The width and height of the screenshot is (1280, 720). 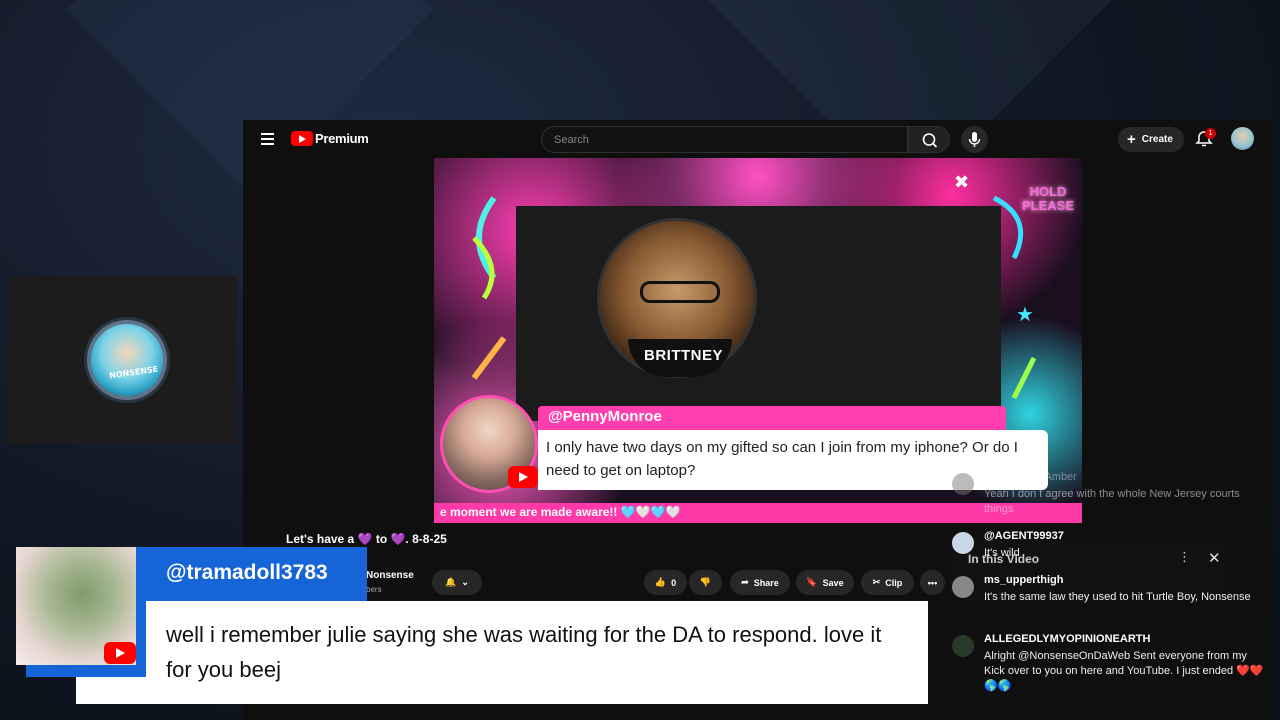 What do you see at coordinates (465, 582) in the screenshot?
I see `chevron-down-icon: ⌄` at bounding box center [465, 582].